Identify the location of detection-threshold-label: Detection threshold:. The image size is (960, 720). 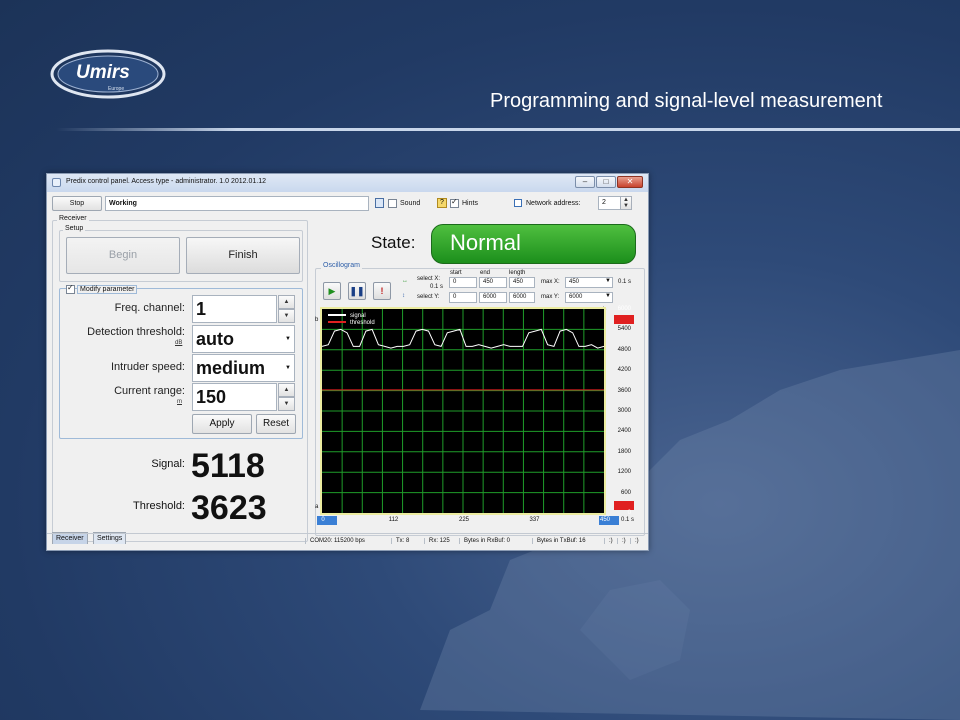
(136, 332).